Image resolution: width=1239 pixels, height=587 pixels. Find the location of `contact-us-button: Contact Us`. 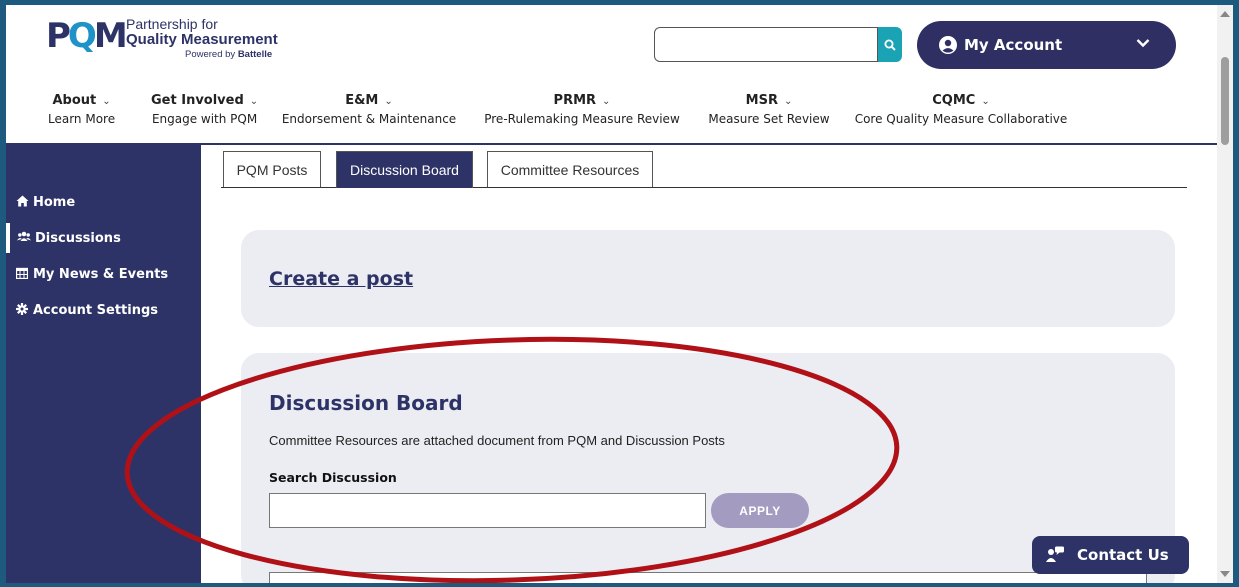

contact-us-button: Contact Us is located at coordinates (1110, 555).